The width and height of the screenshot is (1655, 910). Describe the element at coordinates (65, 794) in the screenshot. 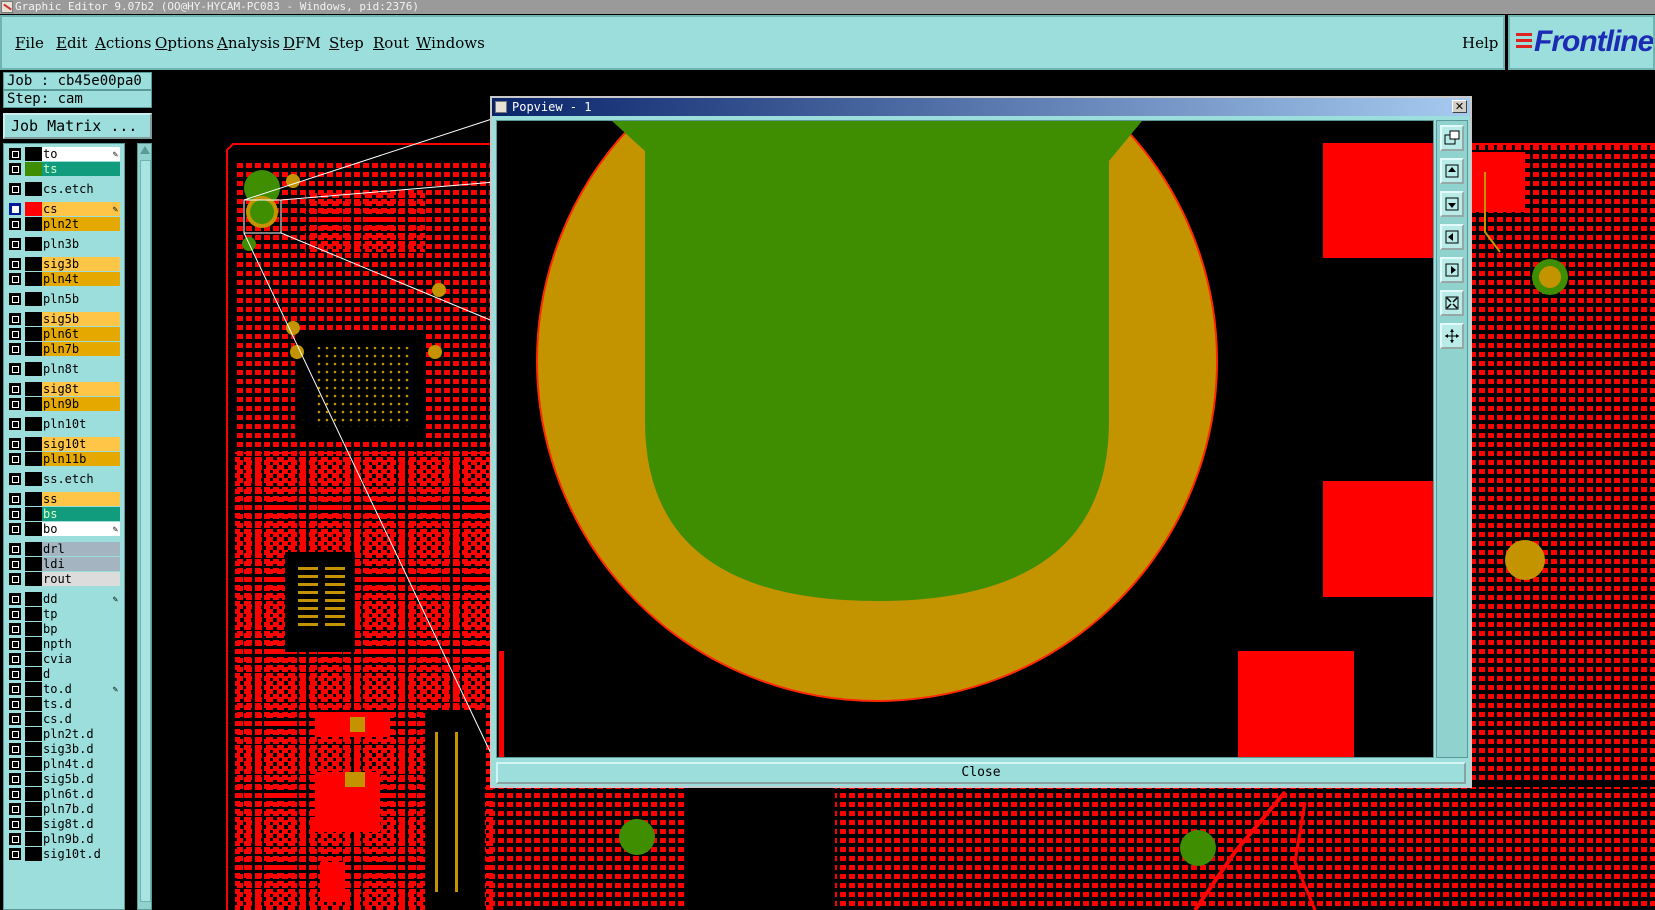

I see `layer-row: pln6t.d` at that location.